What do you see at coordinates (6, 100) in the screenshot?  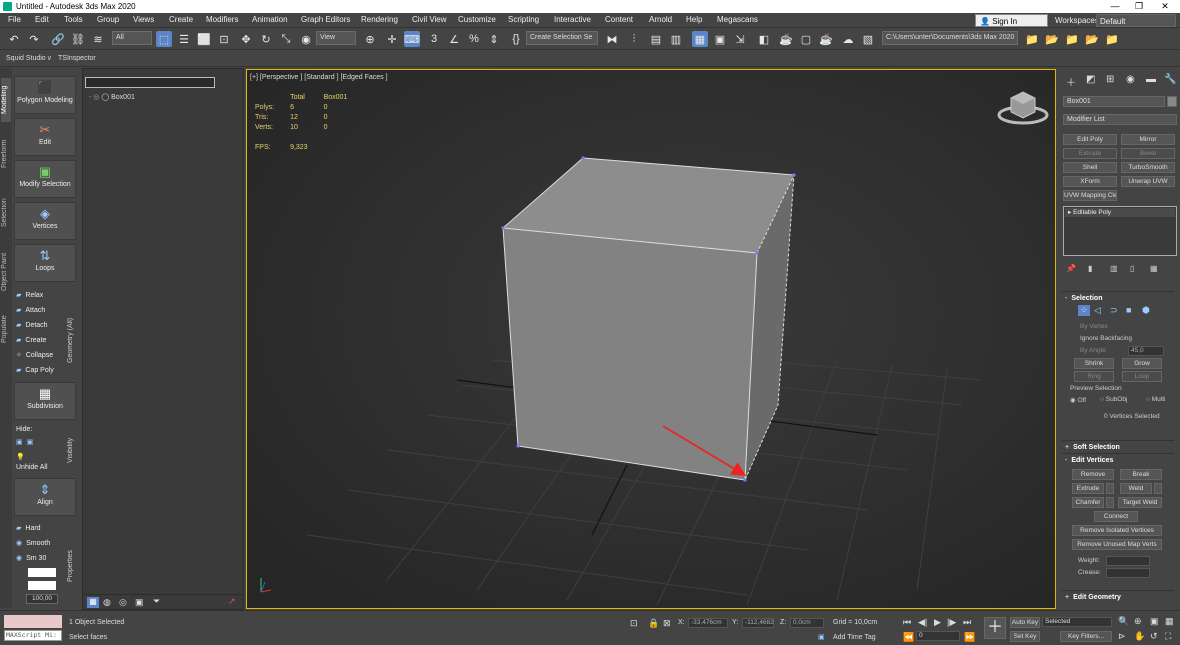 I see `side-tab-modeling: Modeling` at bounding box center [6, 100].